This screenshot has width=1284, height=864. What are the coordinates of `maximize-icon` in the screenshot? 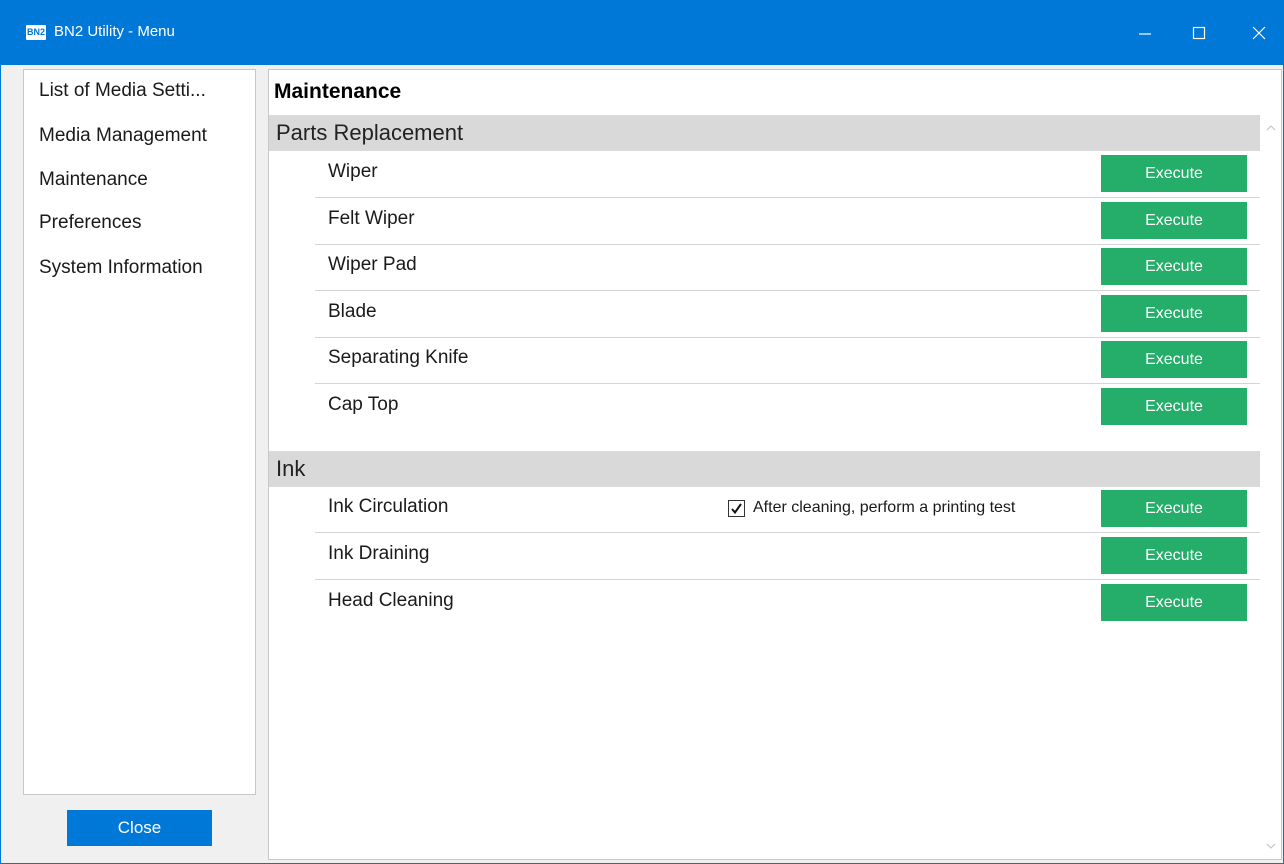 It's located at (1199, 33).